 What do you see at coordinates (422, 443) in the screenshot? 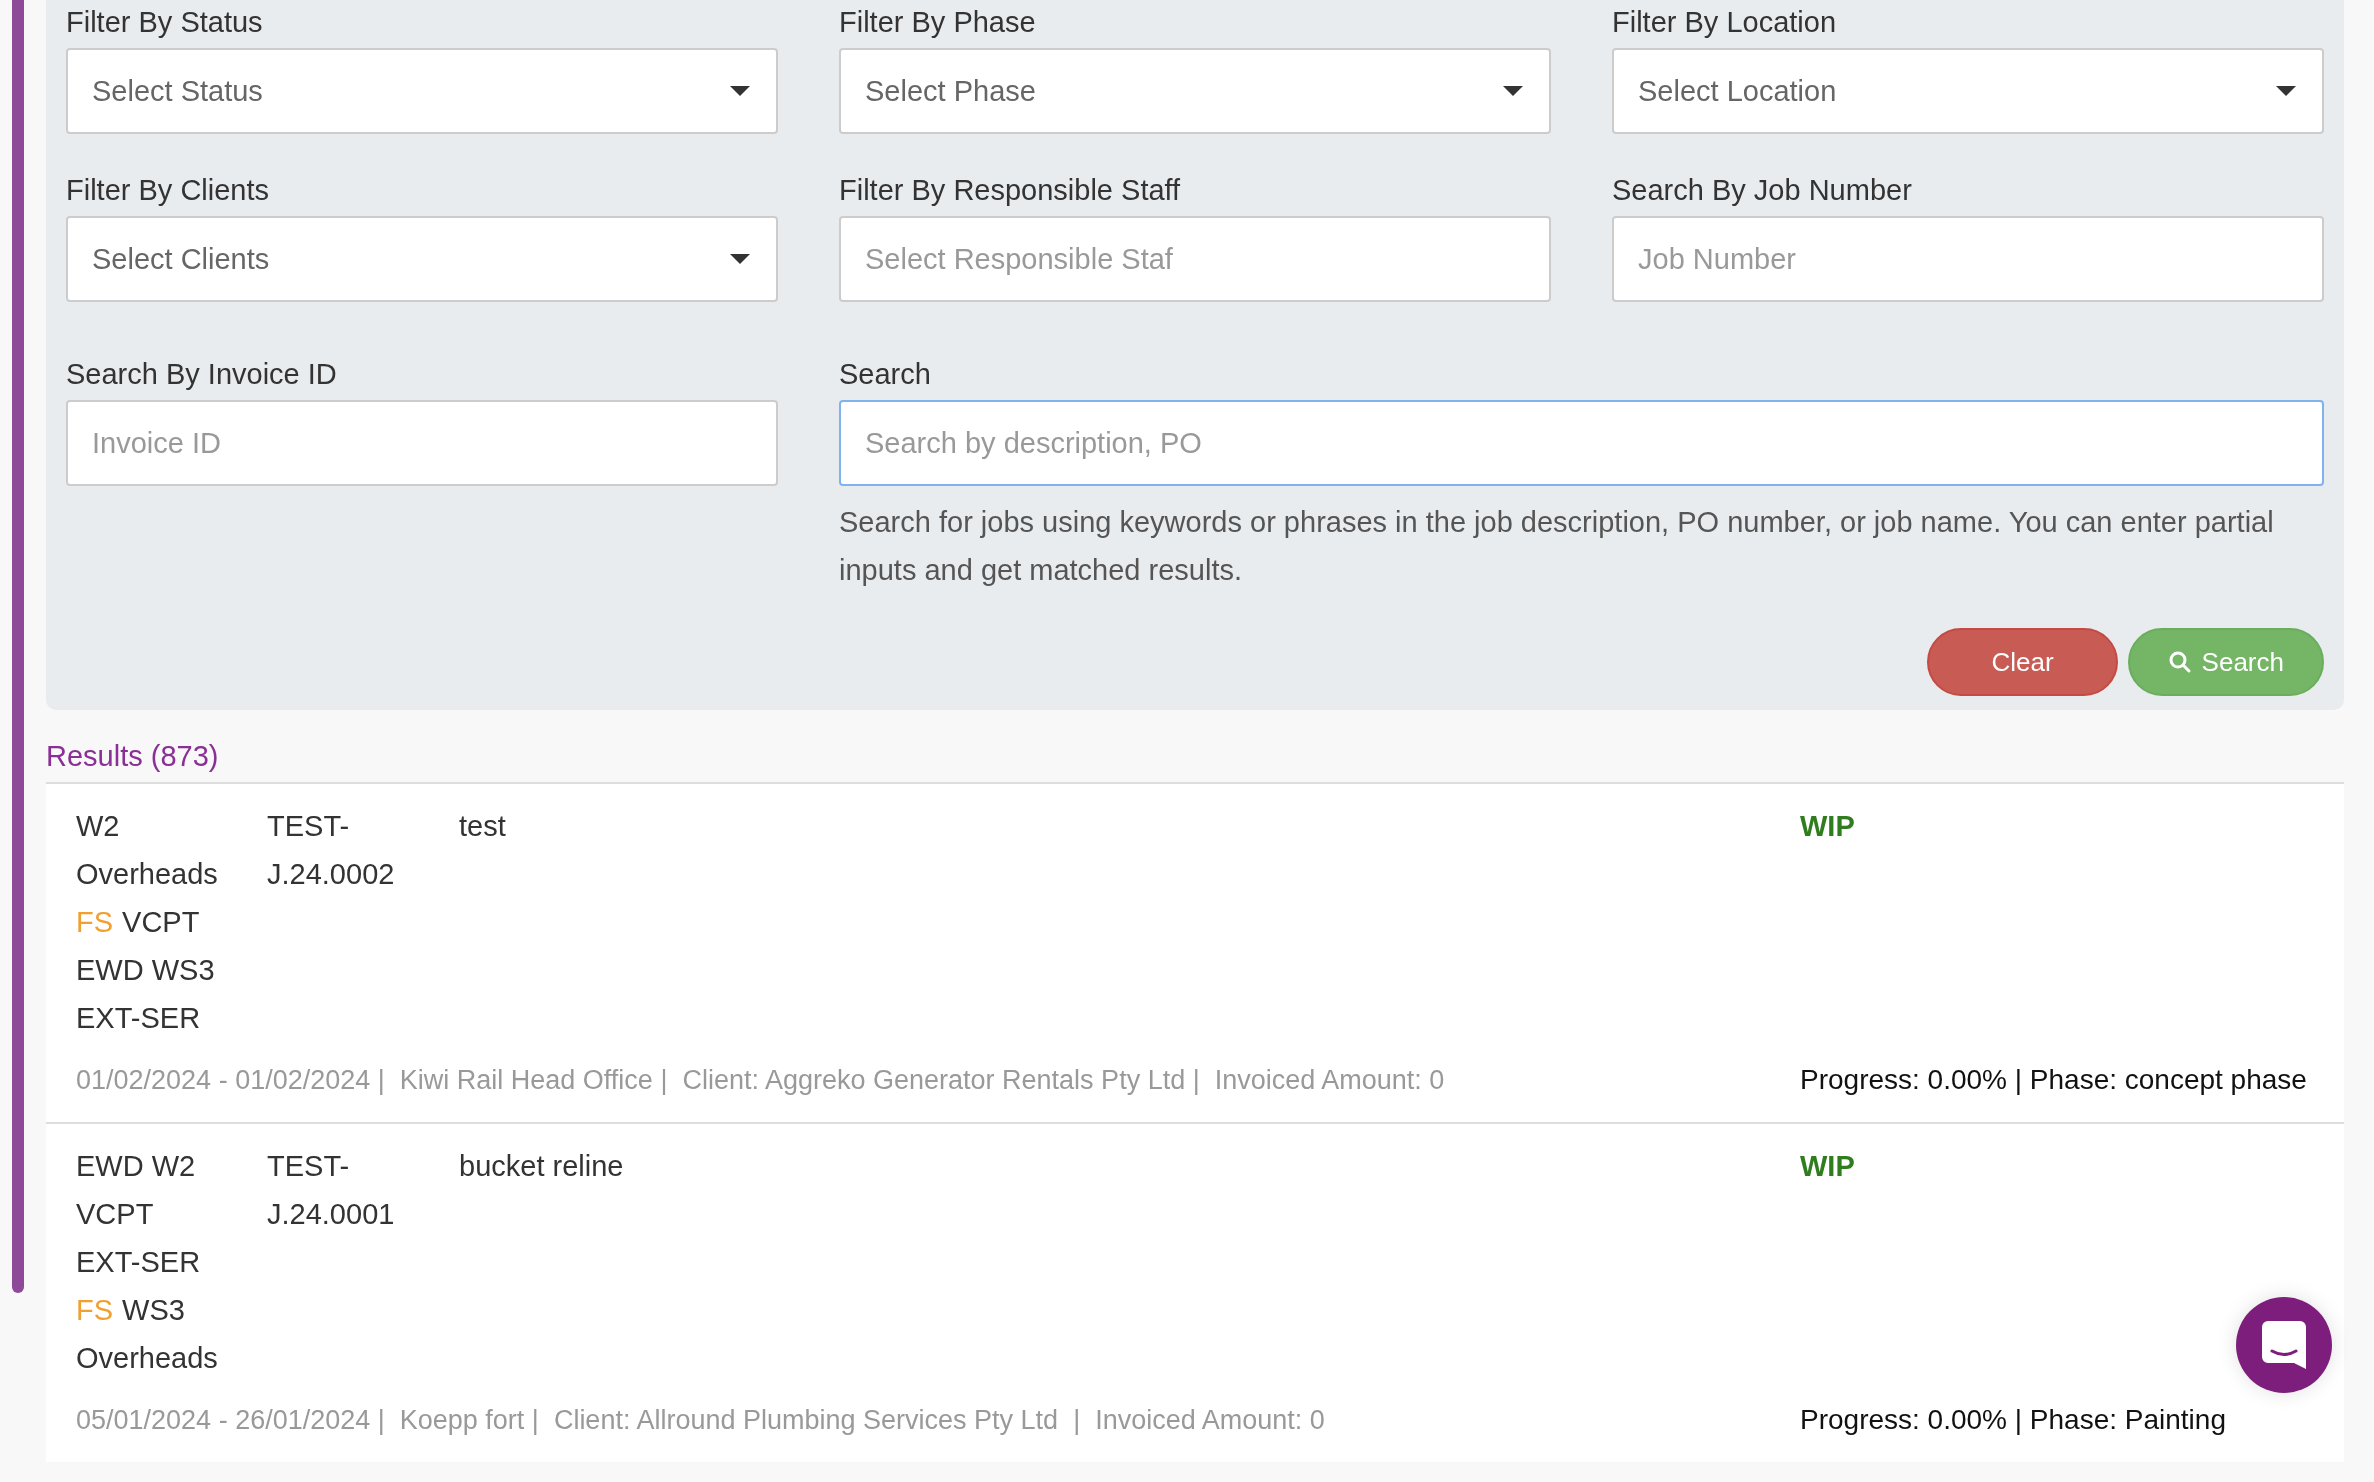
I see `input-field: Invoice ID` at bounding box center [422, 443].